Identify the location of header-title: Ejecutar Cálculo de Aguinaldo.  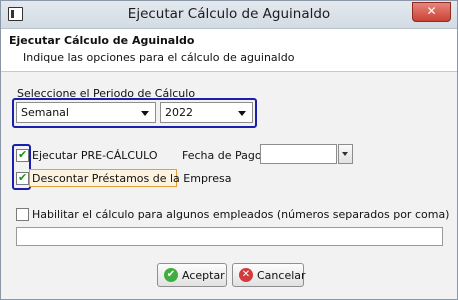
(102, 40).